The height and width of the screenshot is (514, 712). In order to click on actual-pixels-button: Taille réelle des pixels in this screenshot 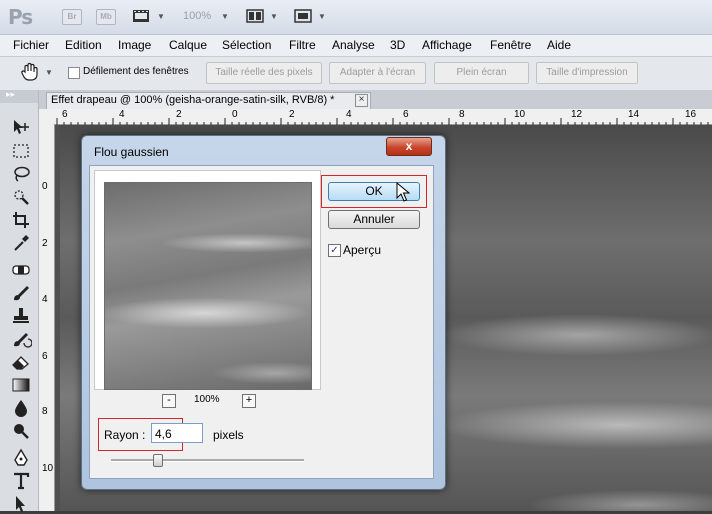, I will do `click(264, 73)`.